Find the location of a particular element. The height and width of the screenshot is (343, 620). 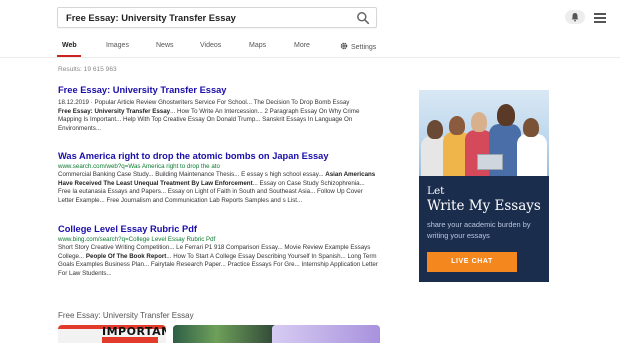

result-title: College Level Essay Rubric Pdf is located at coordinates (218, 229).